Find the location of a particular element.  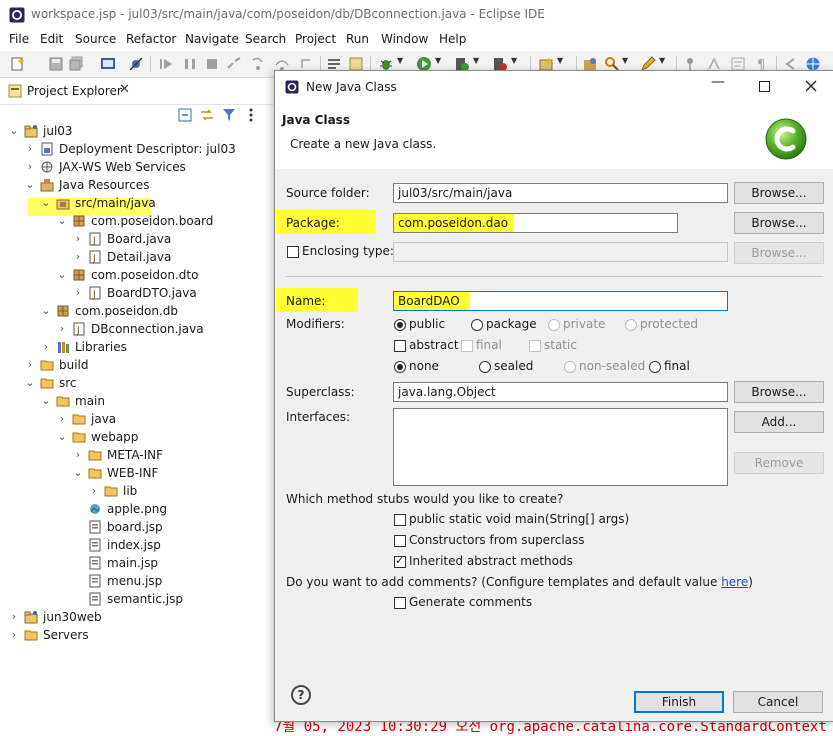

save-icon is located at coordinates (56, 64).